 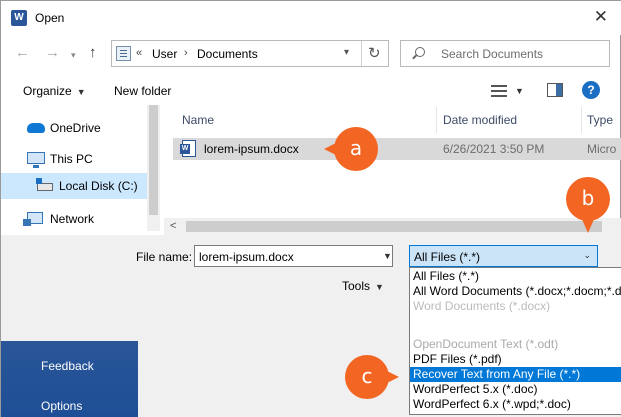 What do you see at coordinates (72, 219) in the screenshot?
I see `nav-item-label: Network` at bounding box center [72, 219].